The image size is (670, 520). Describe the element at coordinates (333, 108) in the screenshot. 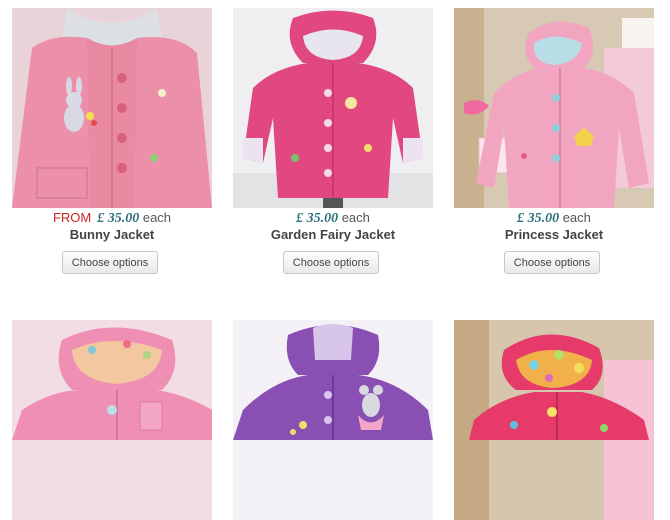

I see `product-image-garden-fairy-jacket` at that location.